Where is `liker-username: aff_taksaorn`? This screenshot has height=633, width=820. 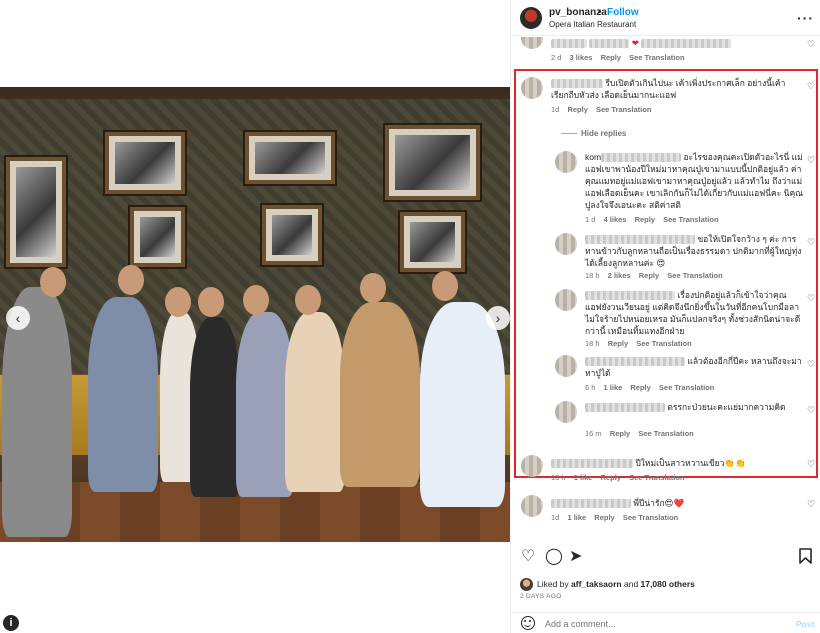
liker-username: aff_taksaorn is located at coordinates (596, 584).